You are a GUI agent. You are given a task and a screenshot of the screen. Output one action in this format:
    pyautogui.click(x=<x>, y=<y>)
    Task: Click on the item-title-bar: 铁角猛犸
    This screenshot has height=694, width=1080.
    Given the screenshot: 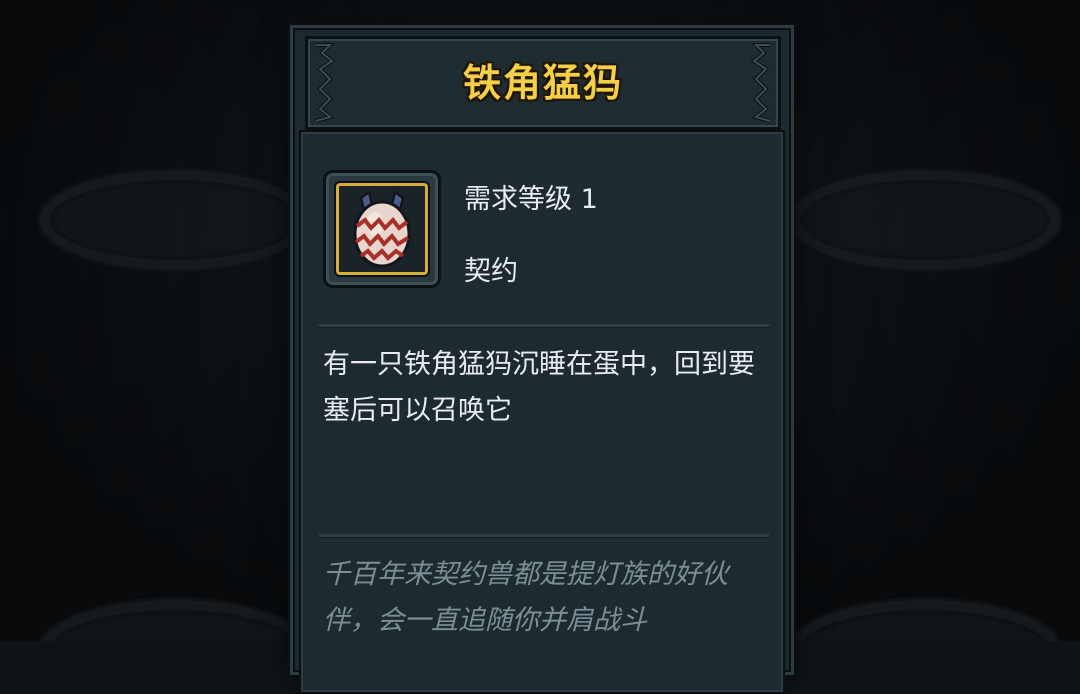 What is the action you would take?
    pyautogui.click(x=543, y=83)
    